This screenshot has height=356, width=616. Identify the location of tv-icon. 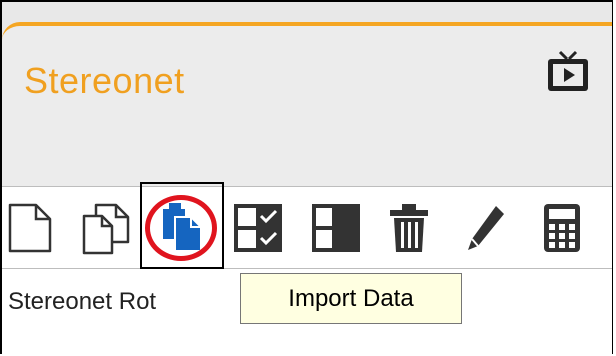
(568, 72).